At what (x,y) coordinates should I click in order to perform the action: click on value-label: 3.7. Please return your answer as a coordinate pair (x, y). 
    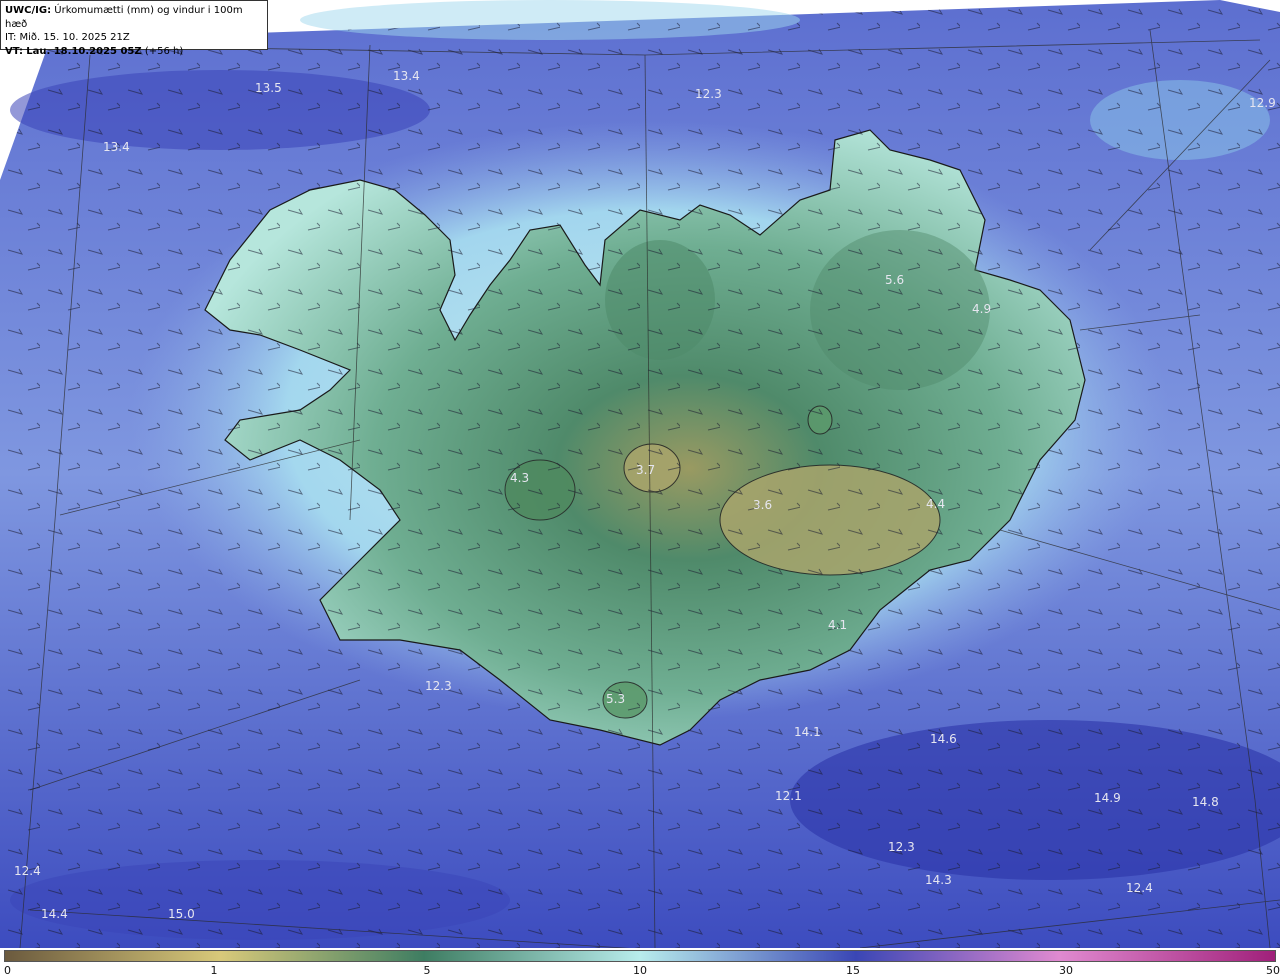
    Looking at the image, I should click on (645, 470).